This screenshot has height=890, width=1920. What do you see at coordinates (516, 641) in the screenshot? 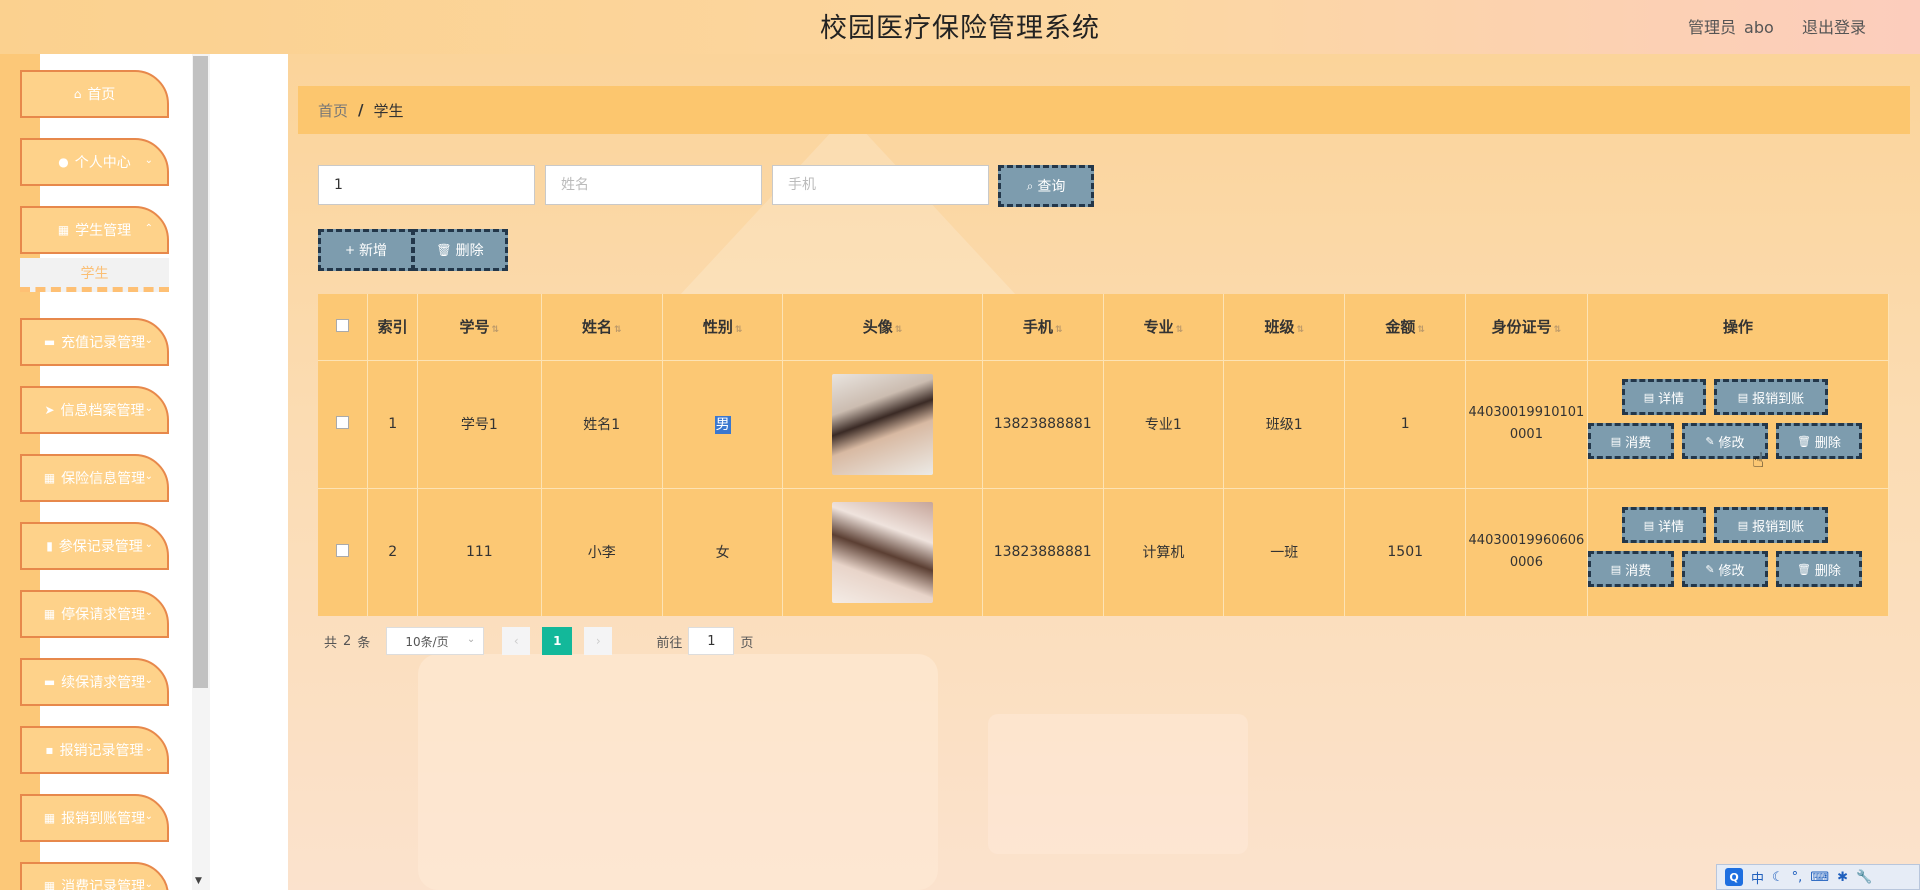
I see `prev-page-button: ‹` at bounding box center [516, 641].